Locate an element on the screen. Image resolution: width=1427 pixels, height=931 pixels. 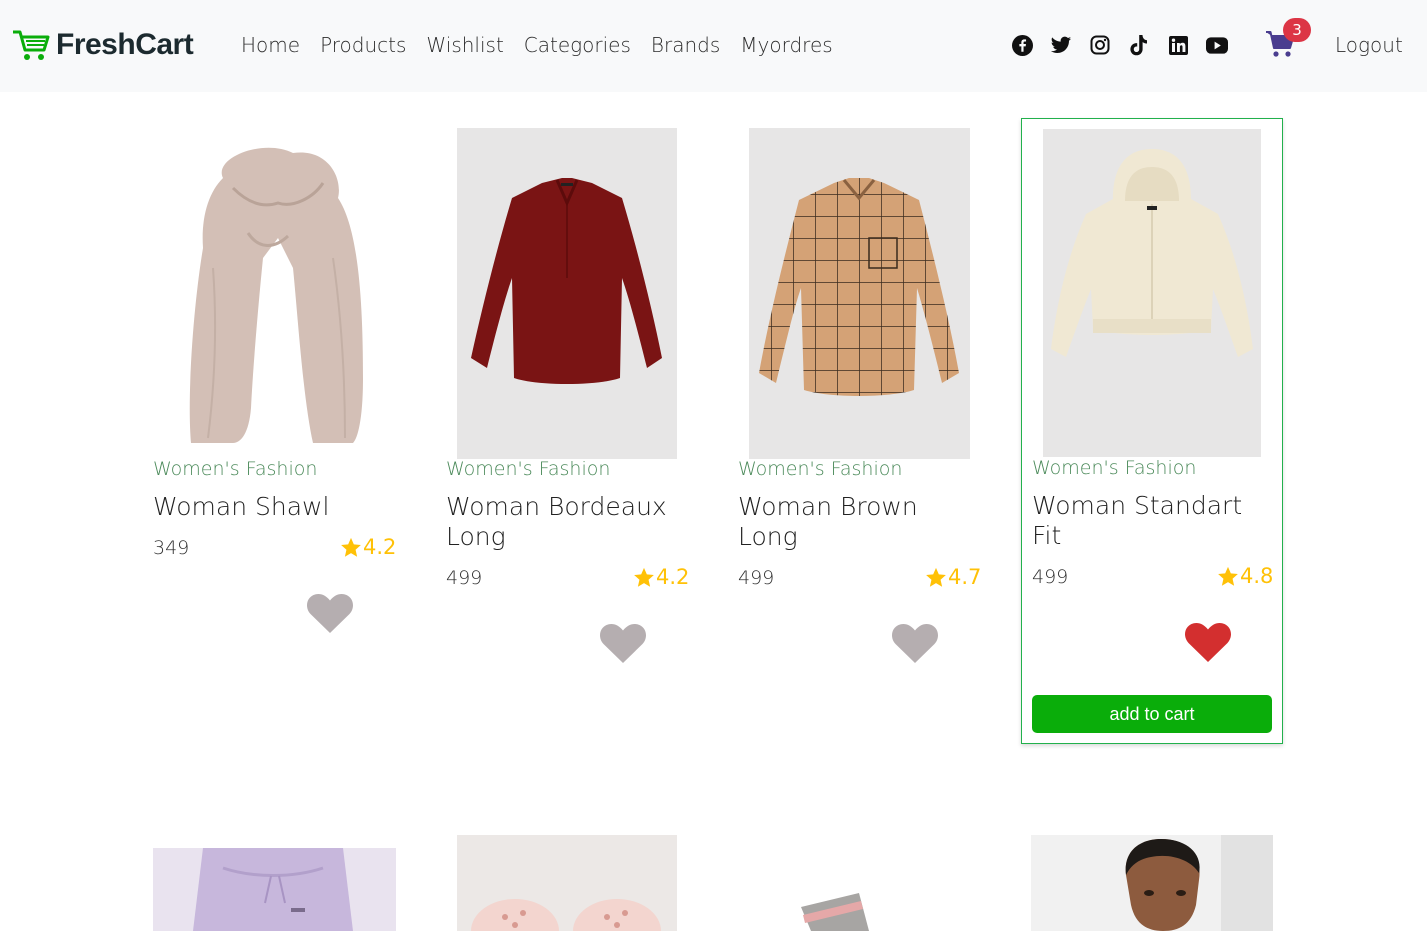
product-rating: 4.7 is located at coordinates (953, 577).